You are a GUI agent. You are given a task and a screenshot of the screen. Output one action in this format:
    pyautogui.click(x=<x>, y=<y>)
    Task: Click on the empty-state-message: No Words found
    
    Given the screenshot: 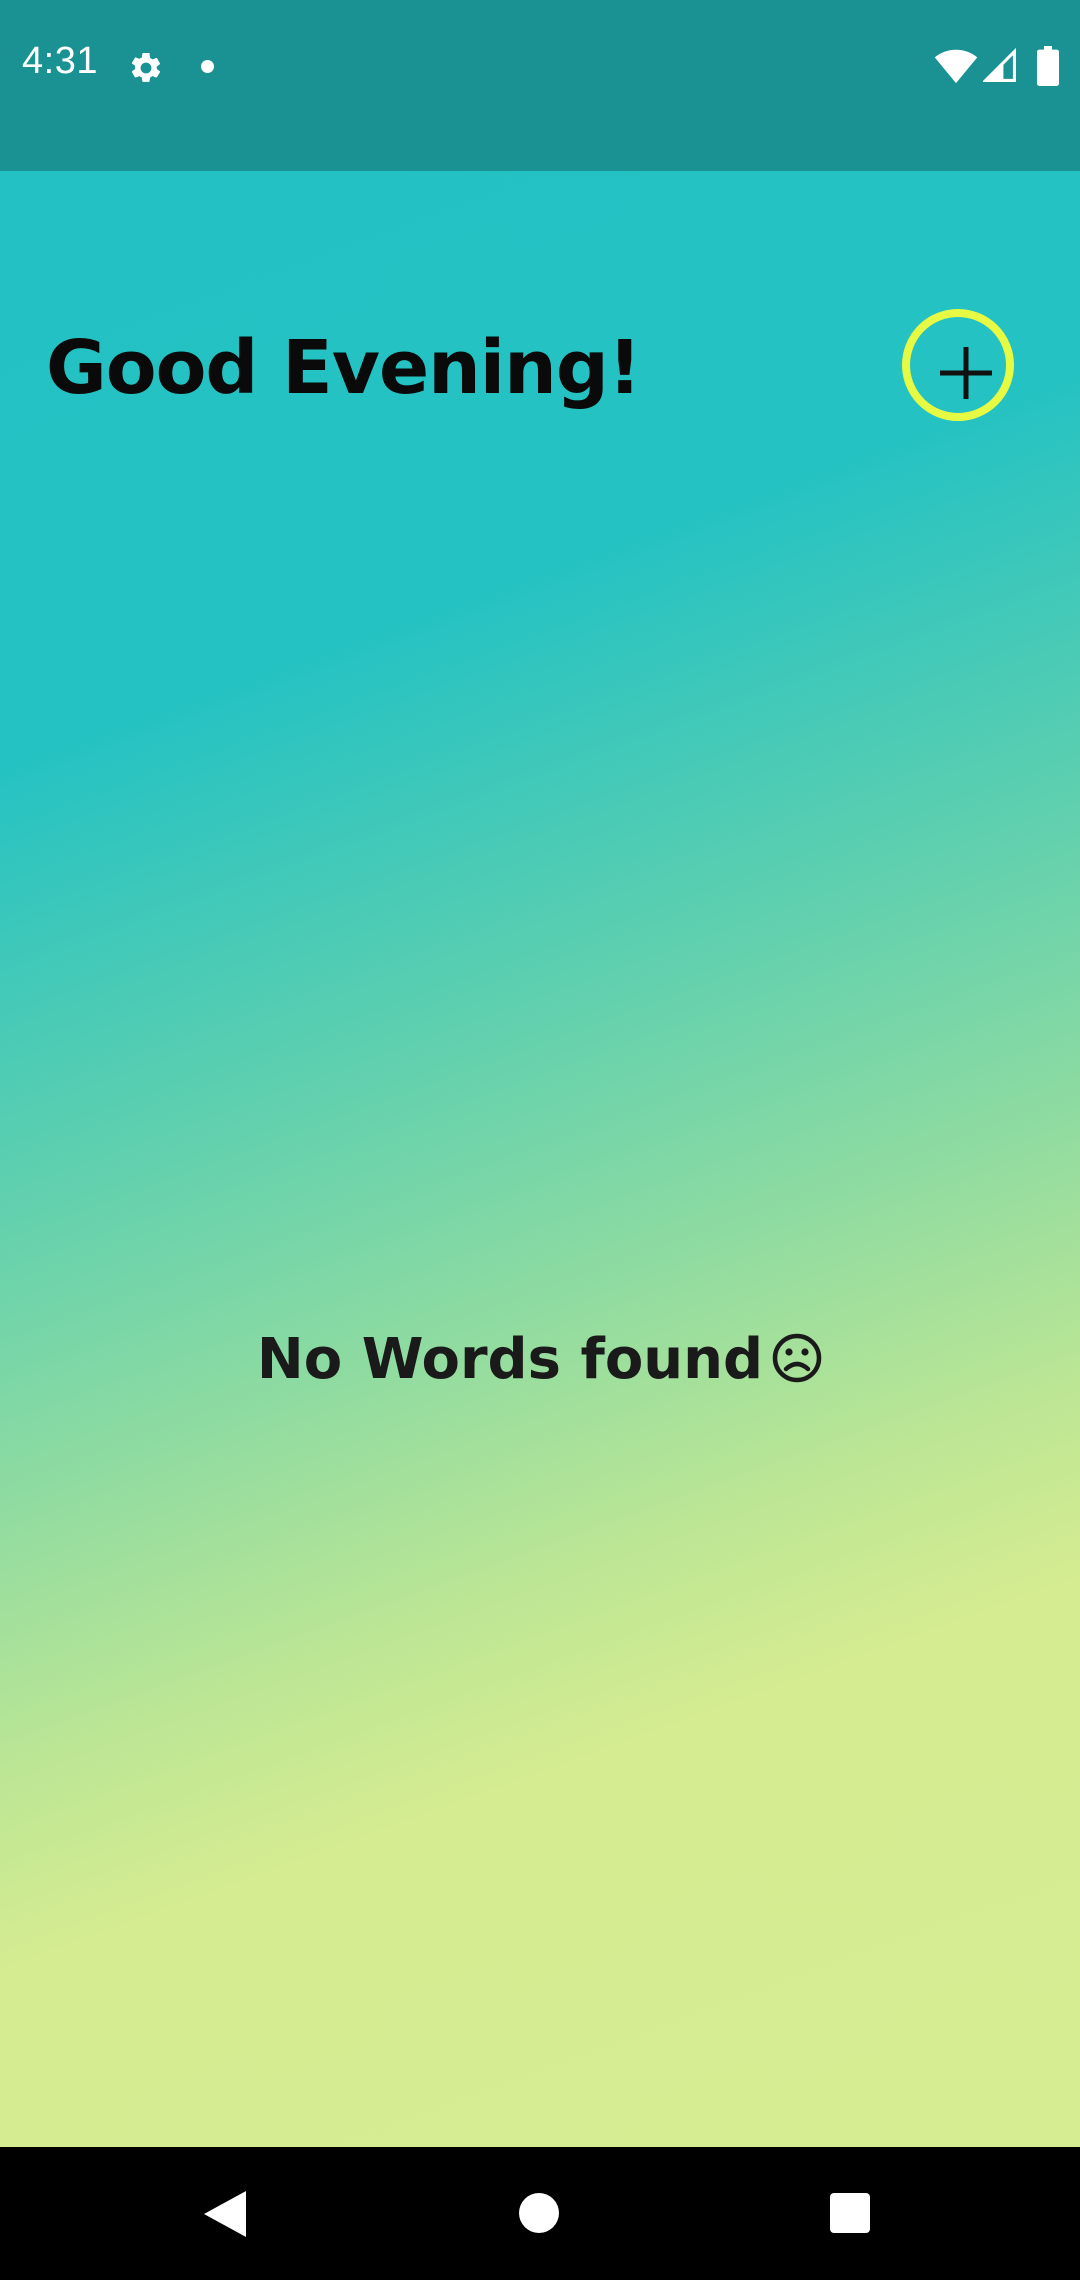 What is the action you would take?
    pyautogui.click(x=540, y=1359)
    